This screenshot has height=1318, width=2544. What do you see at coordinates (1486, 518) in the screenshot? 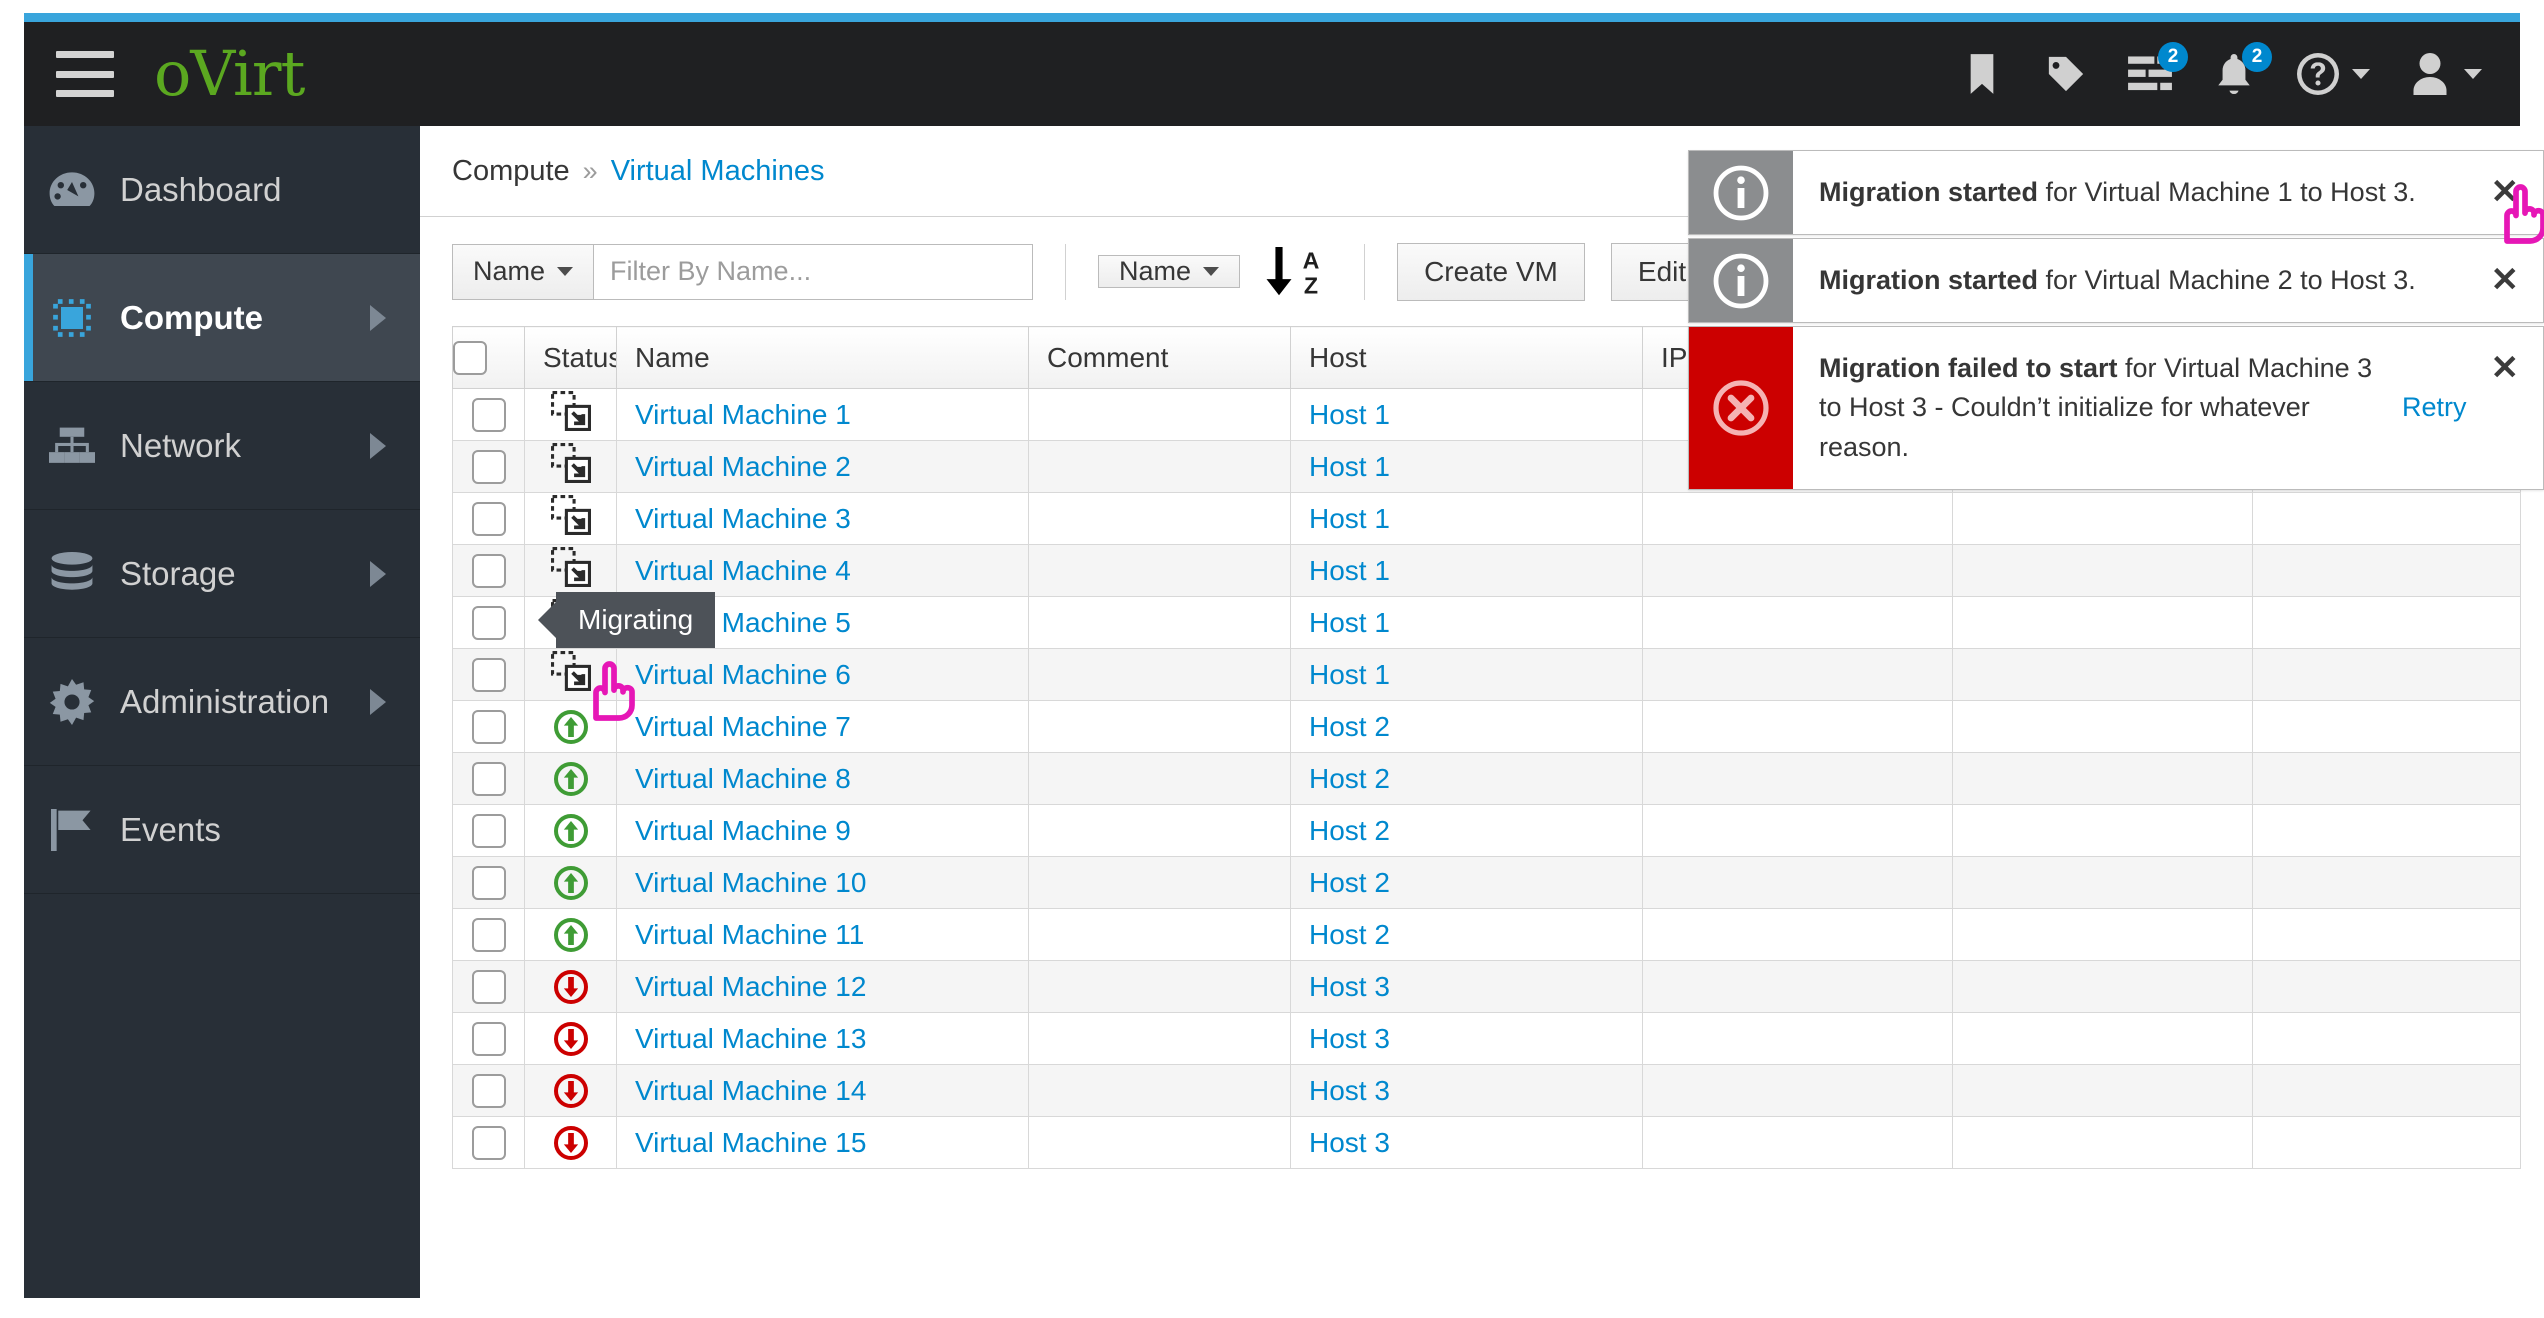
I see `table-row: Virtual Machine 3 Host 1` at bounding box center [1486, 518].